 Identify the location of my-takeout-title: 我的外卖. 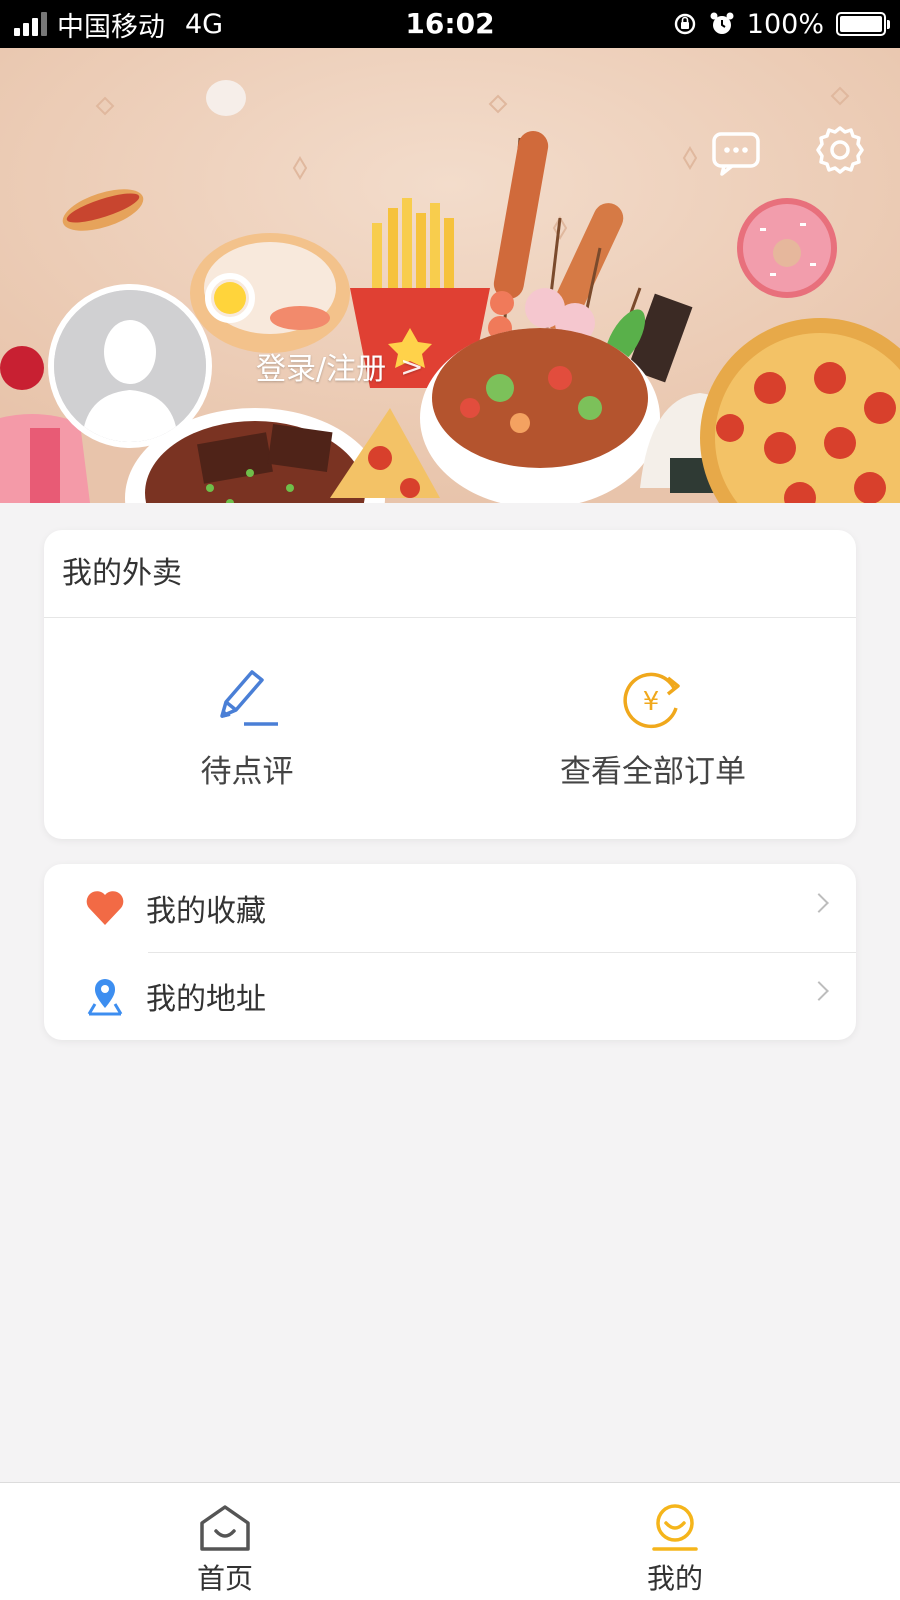
(450, 574).